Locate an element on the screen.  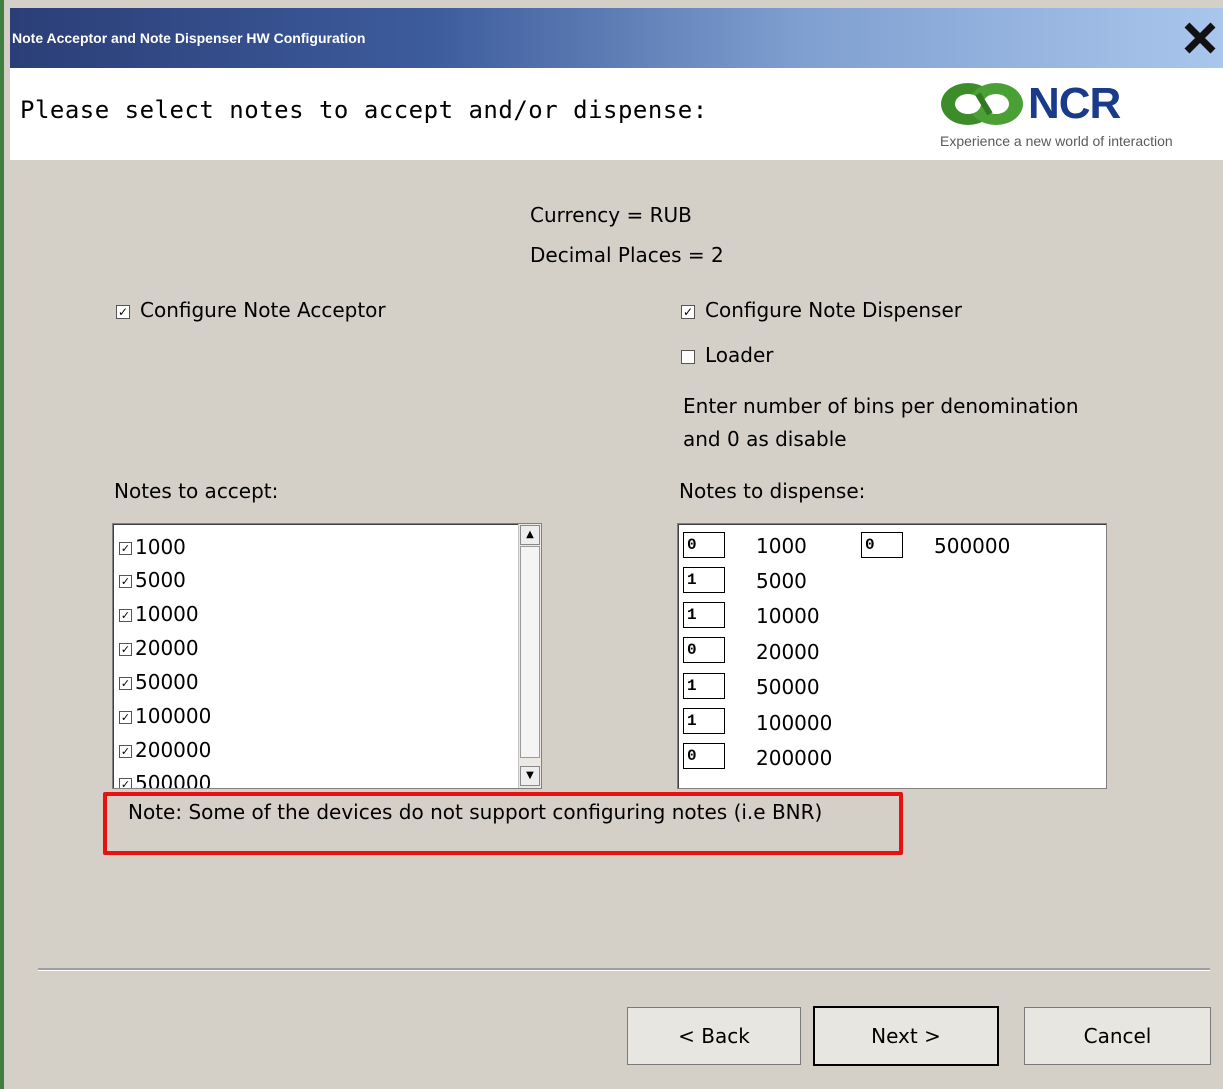
close-button is located at coordinates (1199, 38).